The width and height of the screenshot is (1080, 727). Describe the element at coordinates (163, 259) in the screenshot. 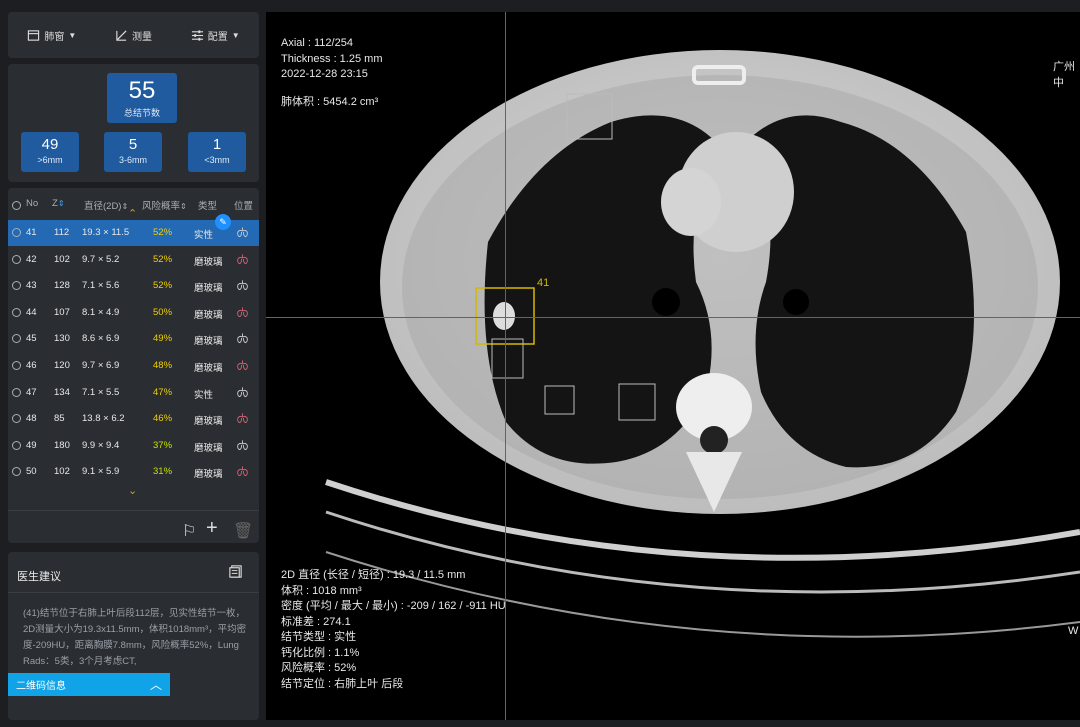

I see `cell-risk: 52%` at that location.